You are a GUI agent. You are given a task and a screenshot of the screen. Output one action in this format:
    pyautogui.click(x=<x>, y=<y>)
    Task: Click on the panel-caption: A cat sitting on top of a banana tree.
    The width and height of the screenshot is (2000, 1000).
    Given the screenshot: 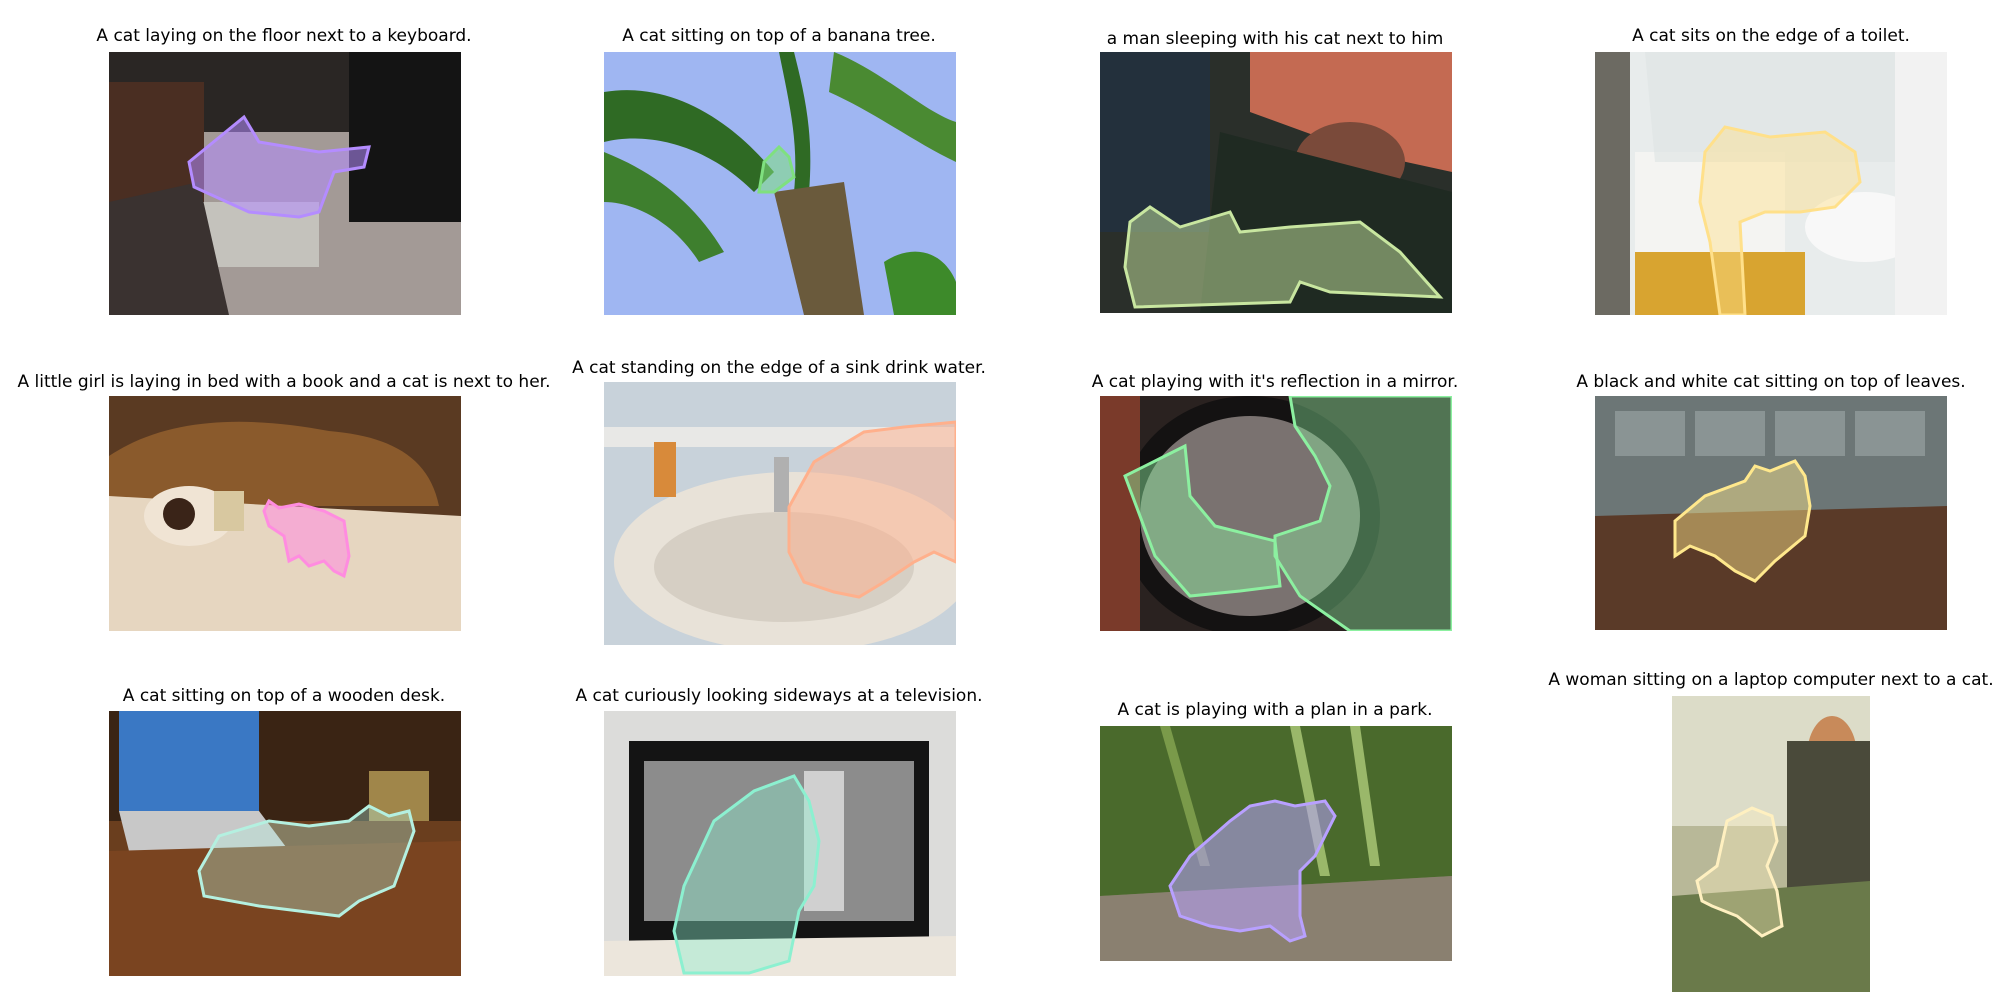 What is the action you would take?
    pyautogui.click(x=779, y=36)
    